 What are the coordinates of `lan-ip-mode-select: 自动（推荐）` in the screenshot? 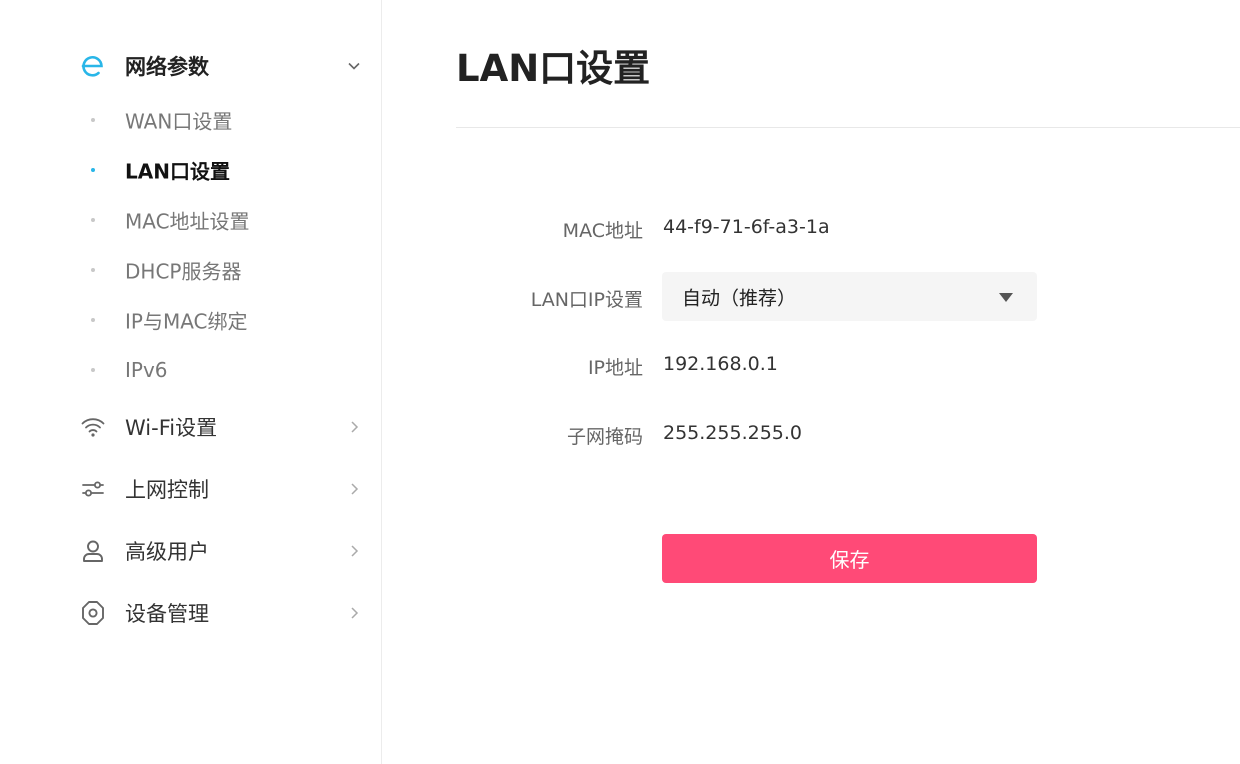 It's located at (849, 296).